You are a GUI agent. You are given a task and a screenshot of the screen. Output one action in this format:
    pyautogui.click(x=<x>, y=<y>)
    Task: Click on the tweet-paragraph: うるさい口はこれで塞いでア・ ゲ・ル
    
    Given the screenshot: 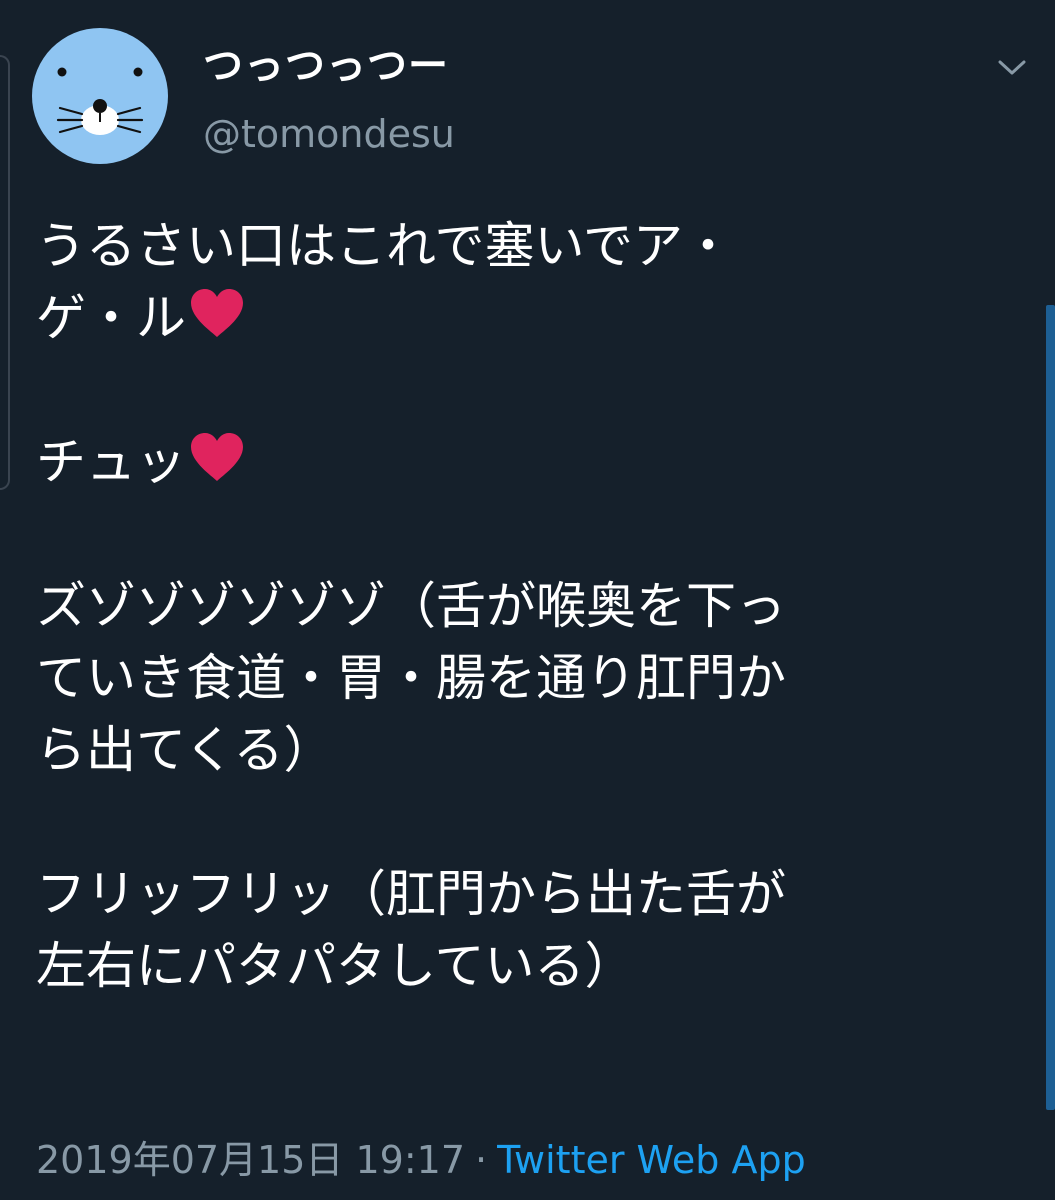 What is the action you would take?
    pyautogui.click(x=536, y=282)
    